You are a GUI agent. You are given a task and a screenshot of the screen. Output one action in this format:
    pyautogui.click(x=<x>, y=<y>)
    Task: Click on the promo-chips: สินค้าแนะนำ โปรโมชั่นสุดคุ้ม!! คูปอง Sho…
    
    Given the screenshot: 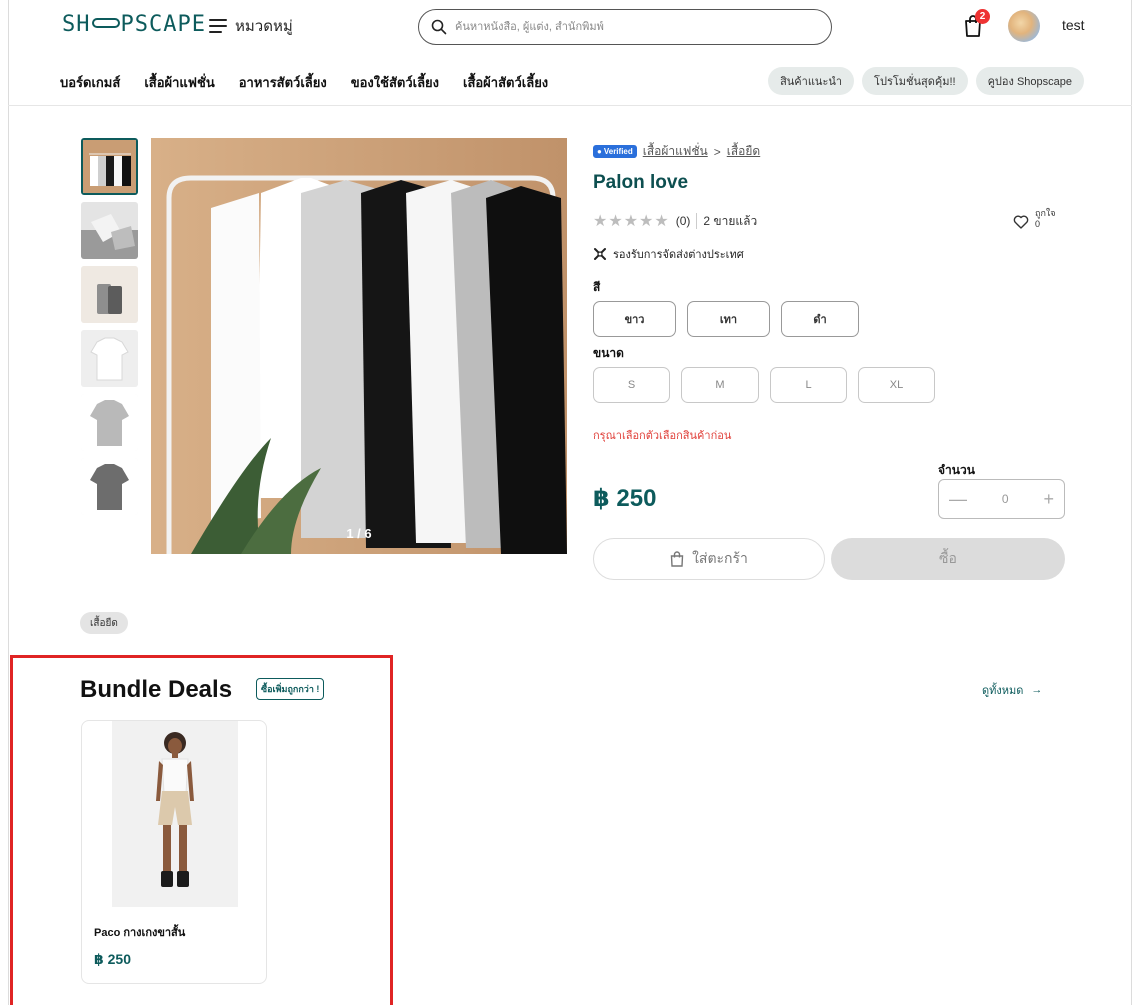 What is the action you would take?
    pyautogui.click(x=926, y=81)
    